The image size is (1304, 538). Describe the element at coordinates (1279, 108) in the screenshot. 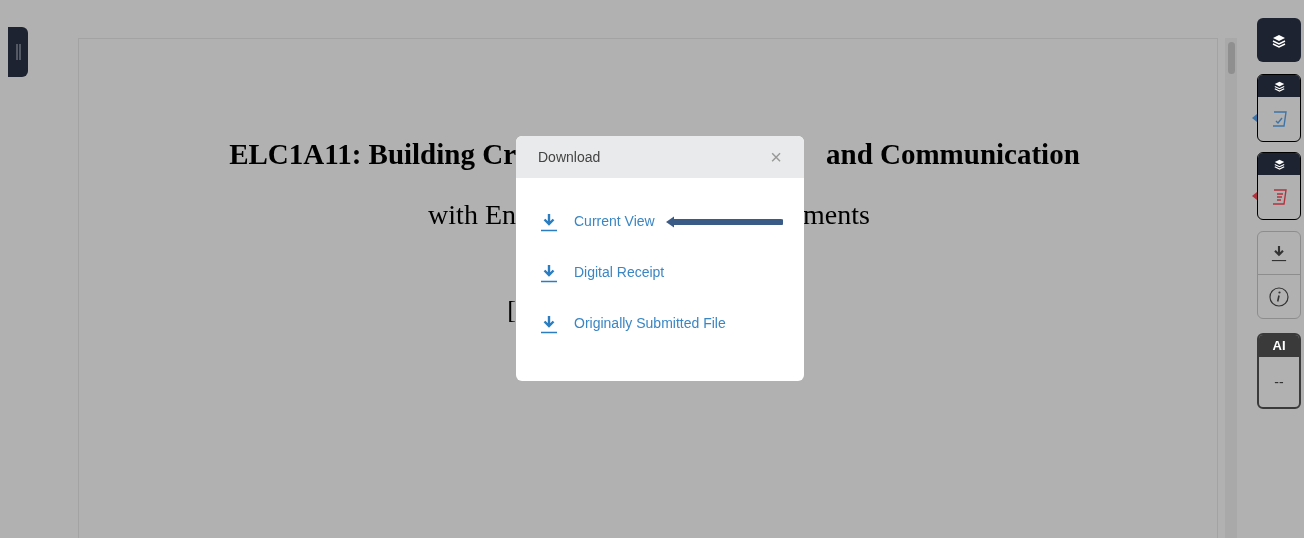

I see `grading-card` at that location.